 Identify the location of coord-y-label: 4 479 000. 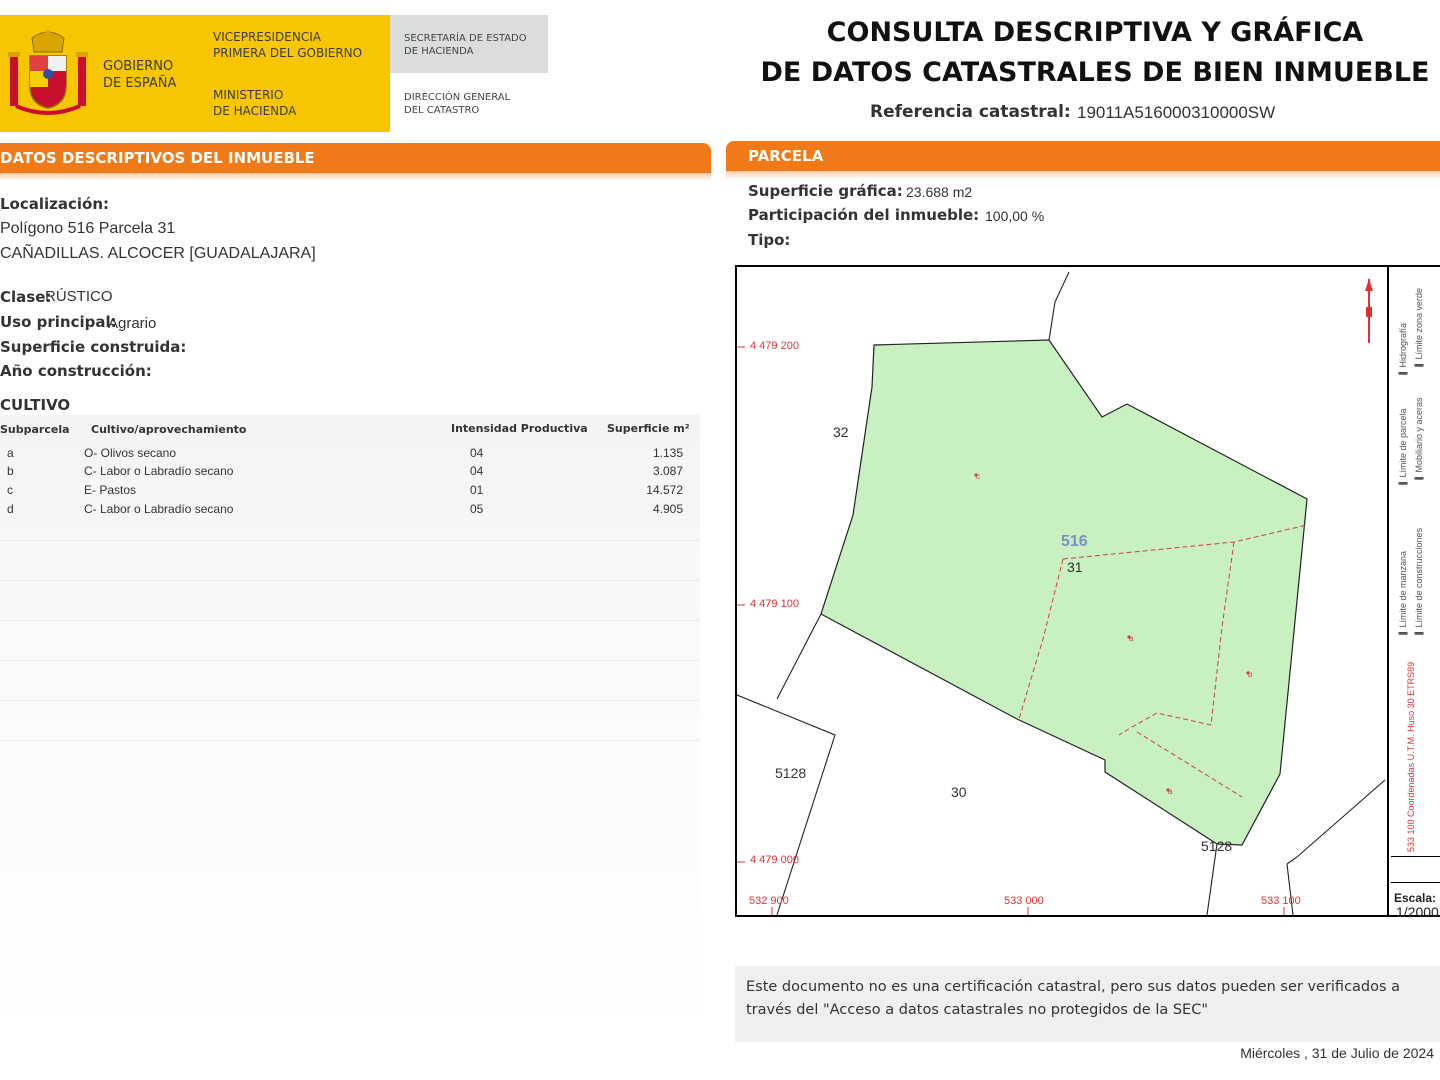
(774, 860).